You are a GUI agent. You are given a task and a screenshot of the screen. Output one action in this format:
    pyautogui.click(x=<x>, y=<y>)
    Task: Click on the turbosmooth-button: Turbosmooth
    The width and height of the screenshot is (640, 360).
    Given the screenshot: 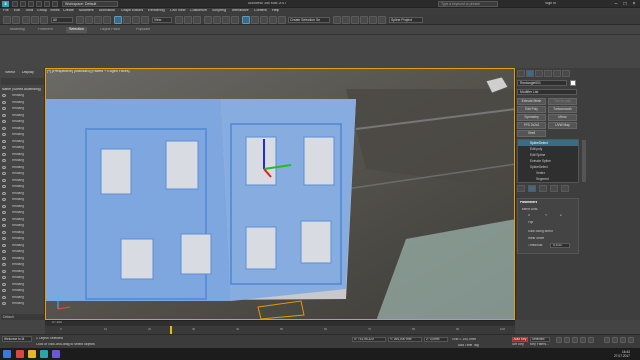 What is the action you would take?
    pyautogui.click(x=562, y=109)
    